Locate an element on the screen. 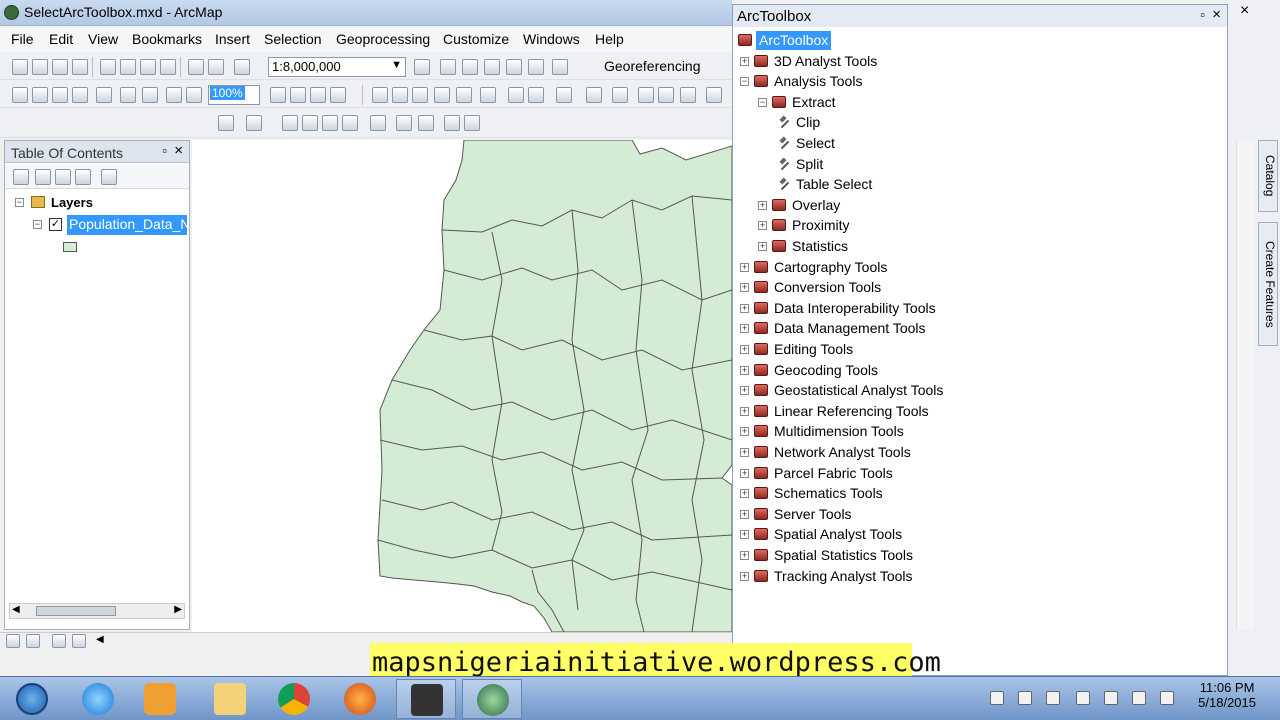  measure-icon is located at coordinates (714, 95).